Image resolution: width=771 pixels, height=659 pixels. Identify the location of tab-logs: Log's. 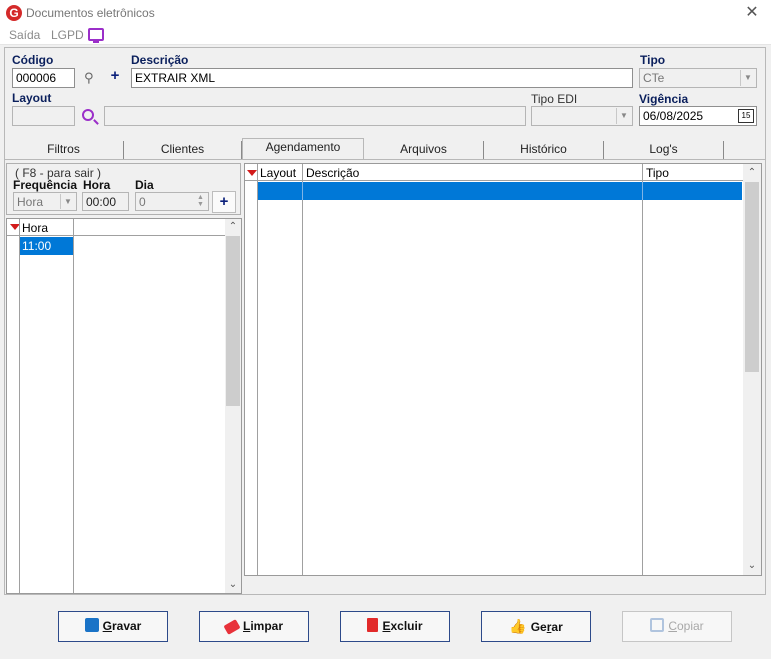
(664, 150).